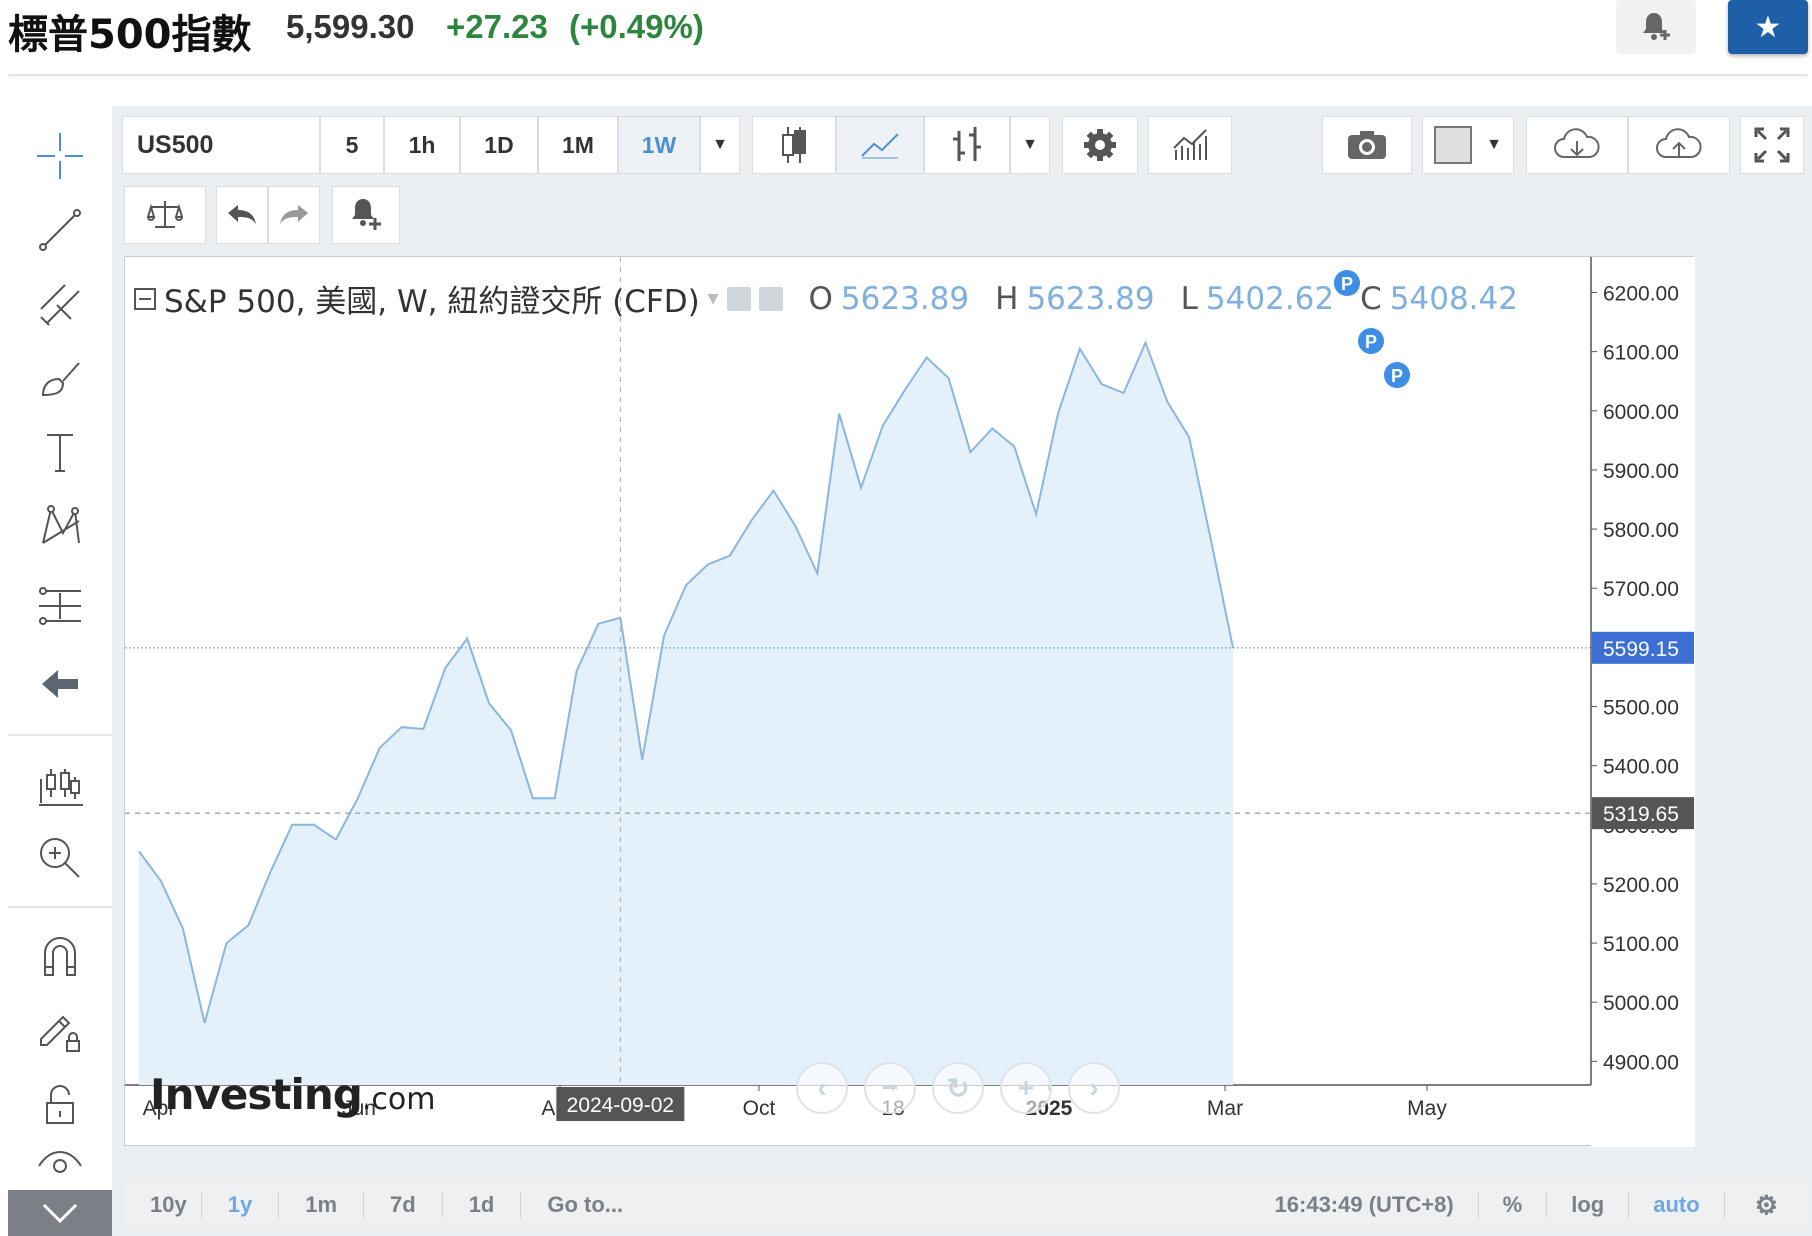 This screenshot has height=1236, width=1812. What do you see at coordinates (1679, 145) in the screenshot?
I see `save-layout-button` at bounding box center [1679, 145].